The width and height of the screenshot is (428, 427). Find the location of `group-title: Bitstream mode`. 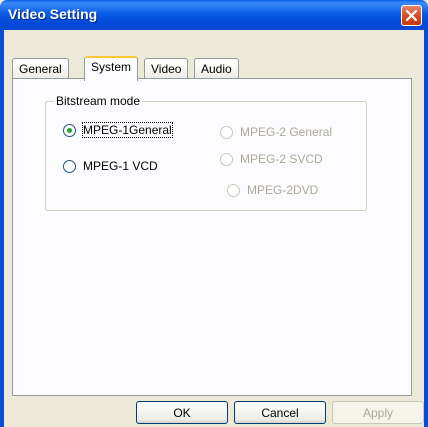

group-title: Bitstream mode is located at coordinates (98, 101).